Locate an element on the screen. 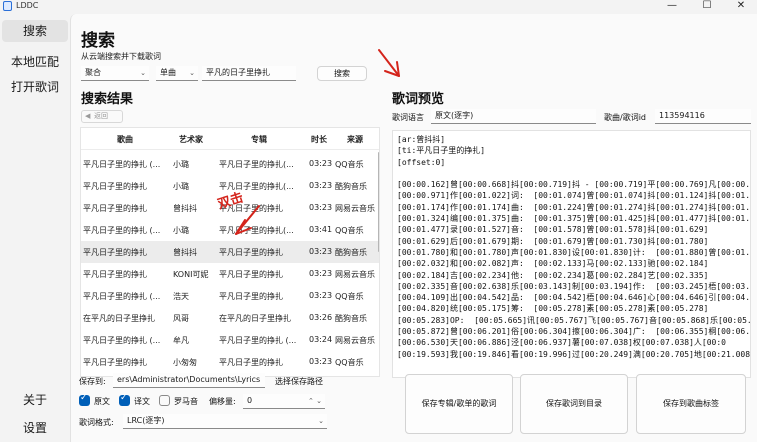 The image size is (757, 442). table-row: 在平凡的日子里挣扎 风哥 在平凡的日子里挣扎 03:26 酷狗音乐 is located at coordinates (230, 318).